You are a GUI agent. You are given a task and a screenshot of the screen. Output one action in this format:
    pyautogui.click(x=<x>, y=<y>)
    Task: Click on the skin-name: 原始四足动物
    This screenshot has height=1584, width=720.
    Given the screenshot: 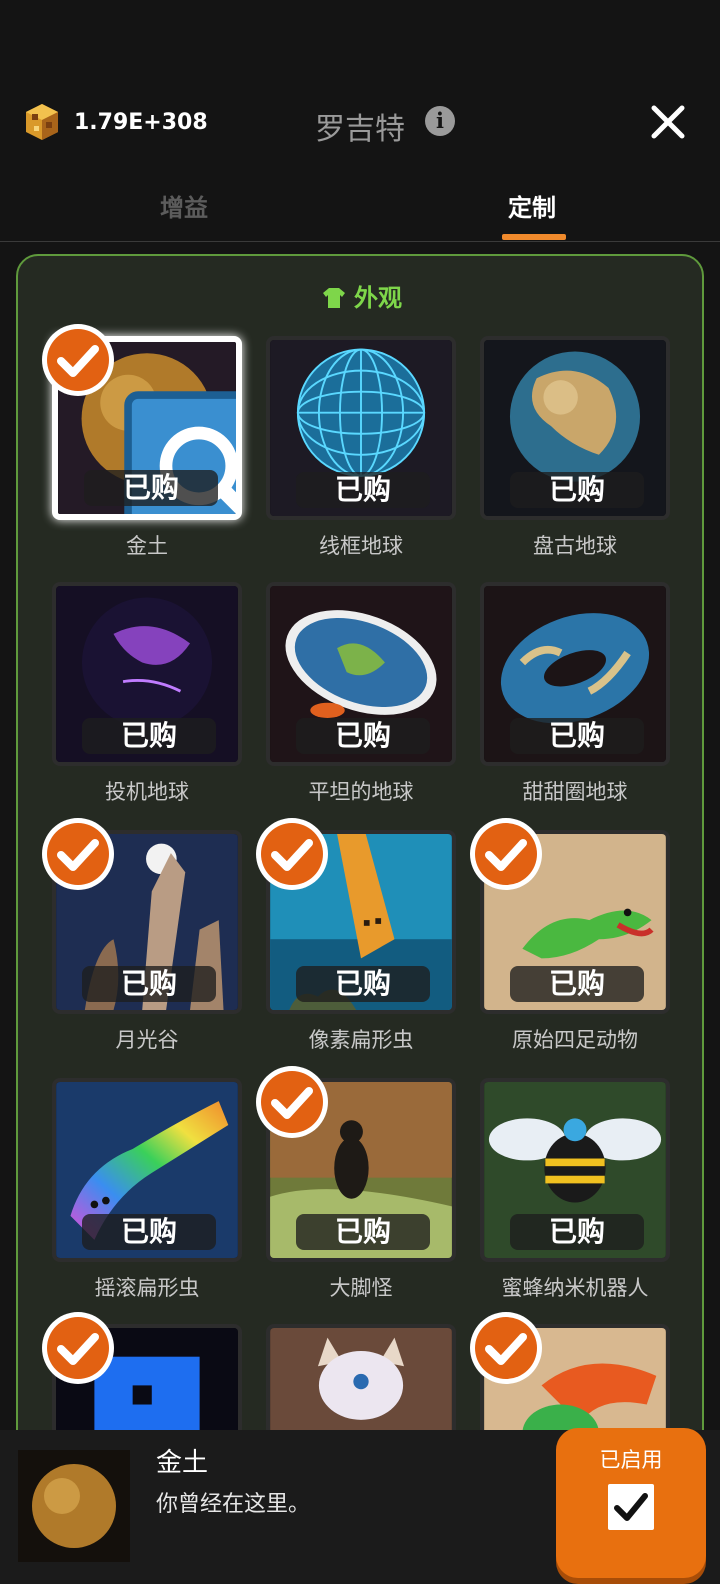 What is the action you would take?
    pyautogui.click(x=575, y=1040)
    